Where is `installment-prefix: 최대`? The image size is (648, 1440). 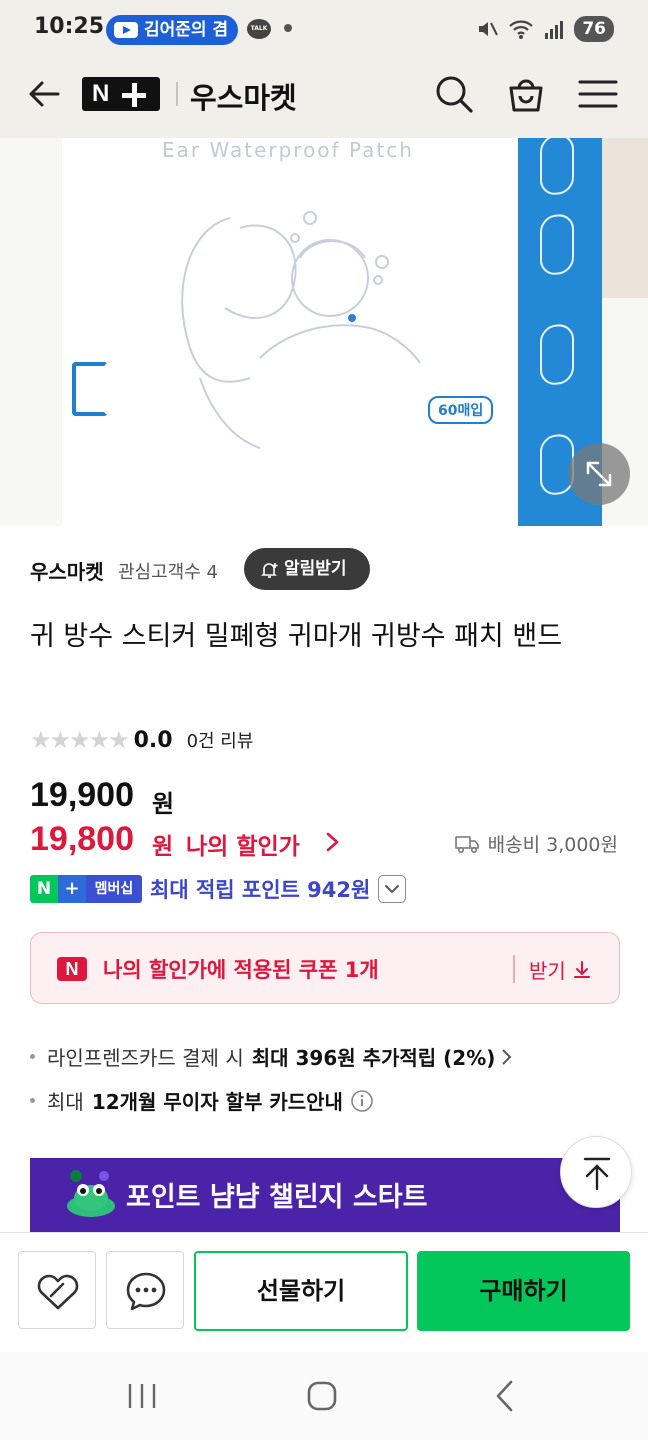
installment-prefix: 최대 is located at coordinates (65, 1102).